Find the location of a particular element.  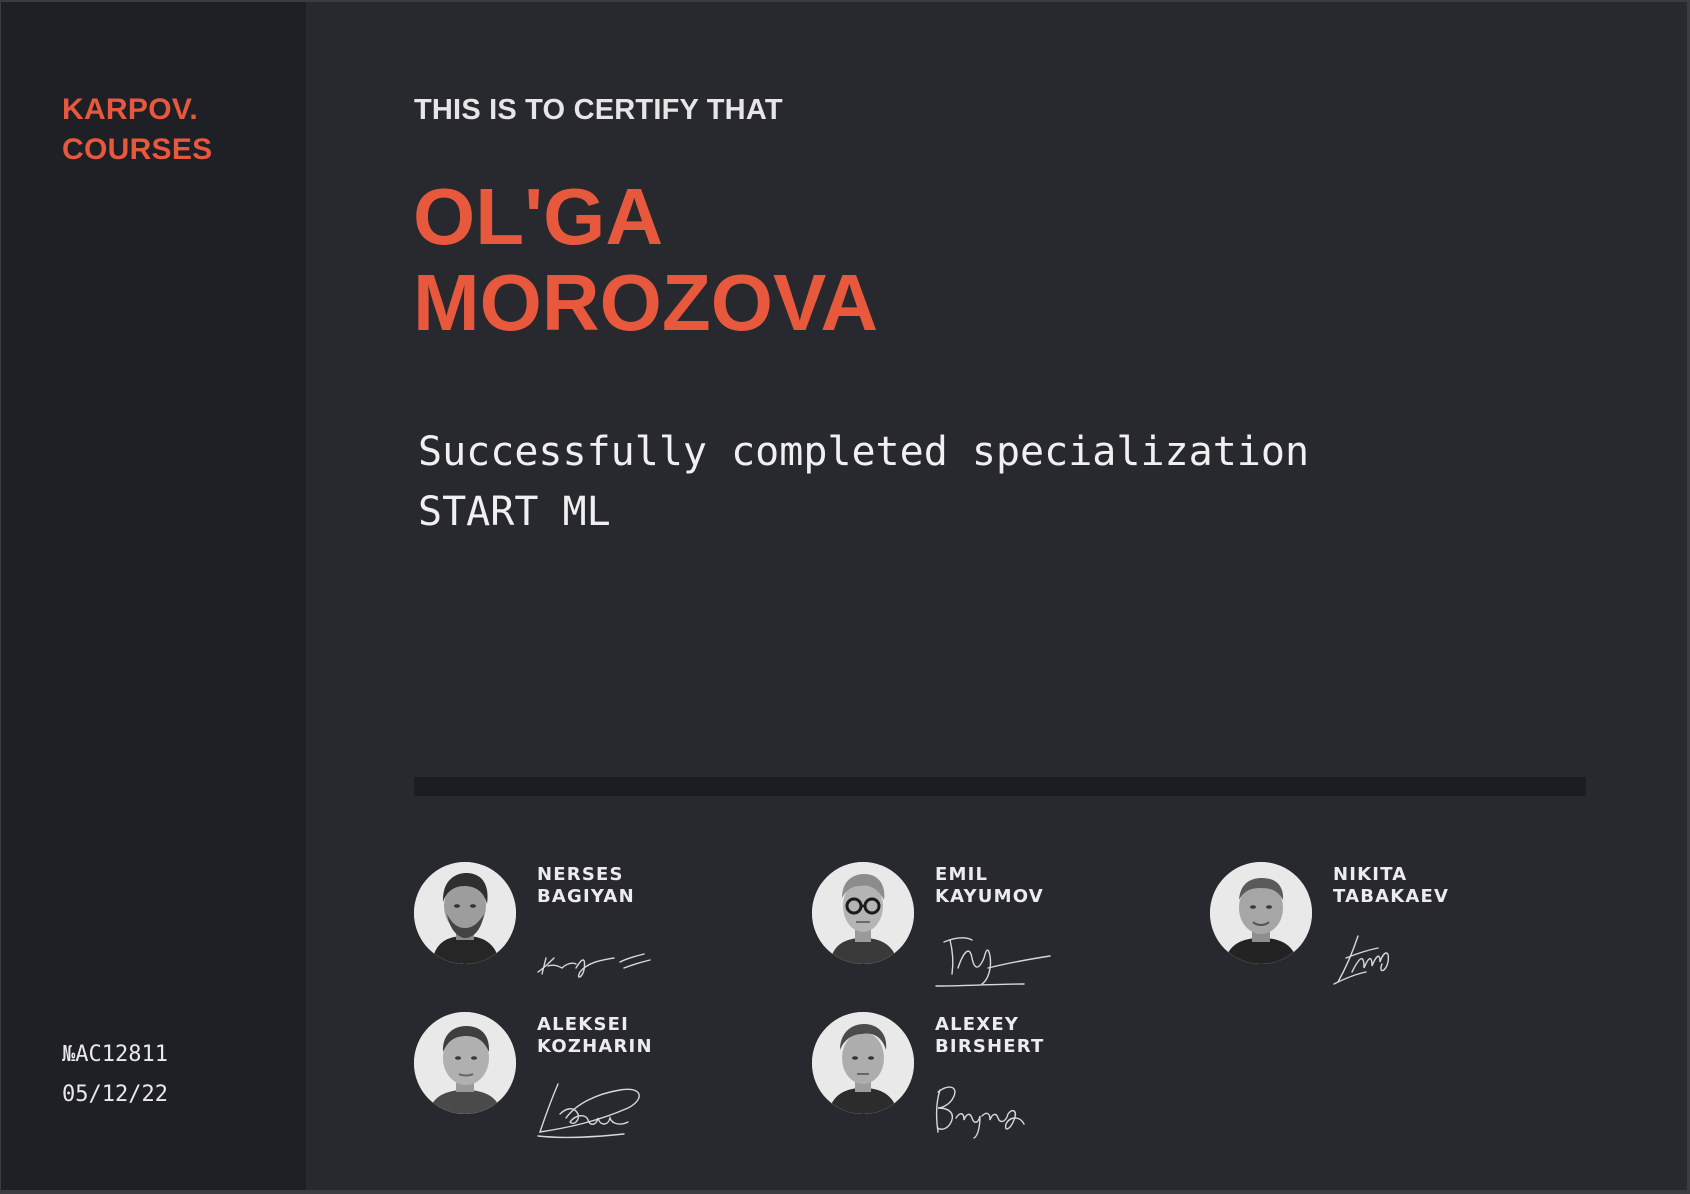

recipient-name: OL'GA MOROZOVA is located at coordinates (645, 260).